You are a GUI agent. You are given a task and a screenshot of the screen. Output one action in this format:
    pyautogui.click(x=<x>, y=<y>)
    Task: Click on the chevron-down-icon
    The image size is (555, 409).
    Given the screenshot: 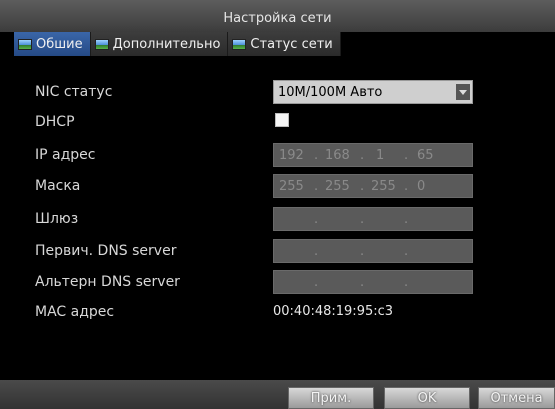 What is the action you would take?
    pyautogui.click(x=463, y=92)
    